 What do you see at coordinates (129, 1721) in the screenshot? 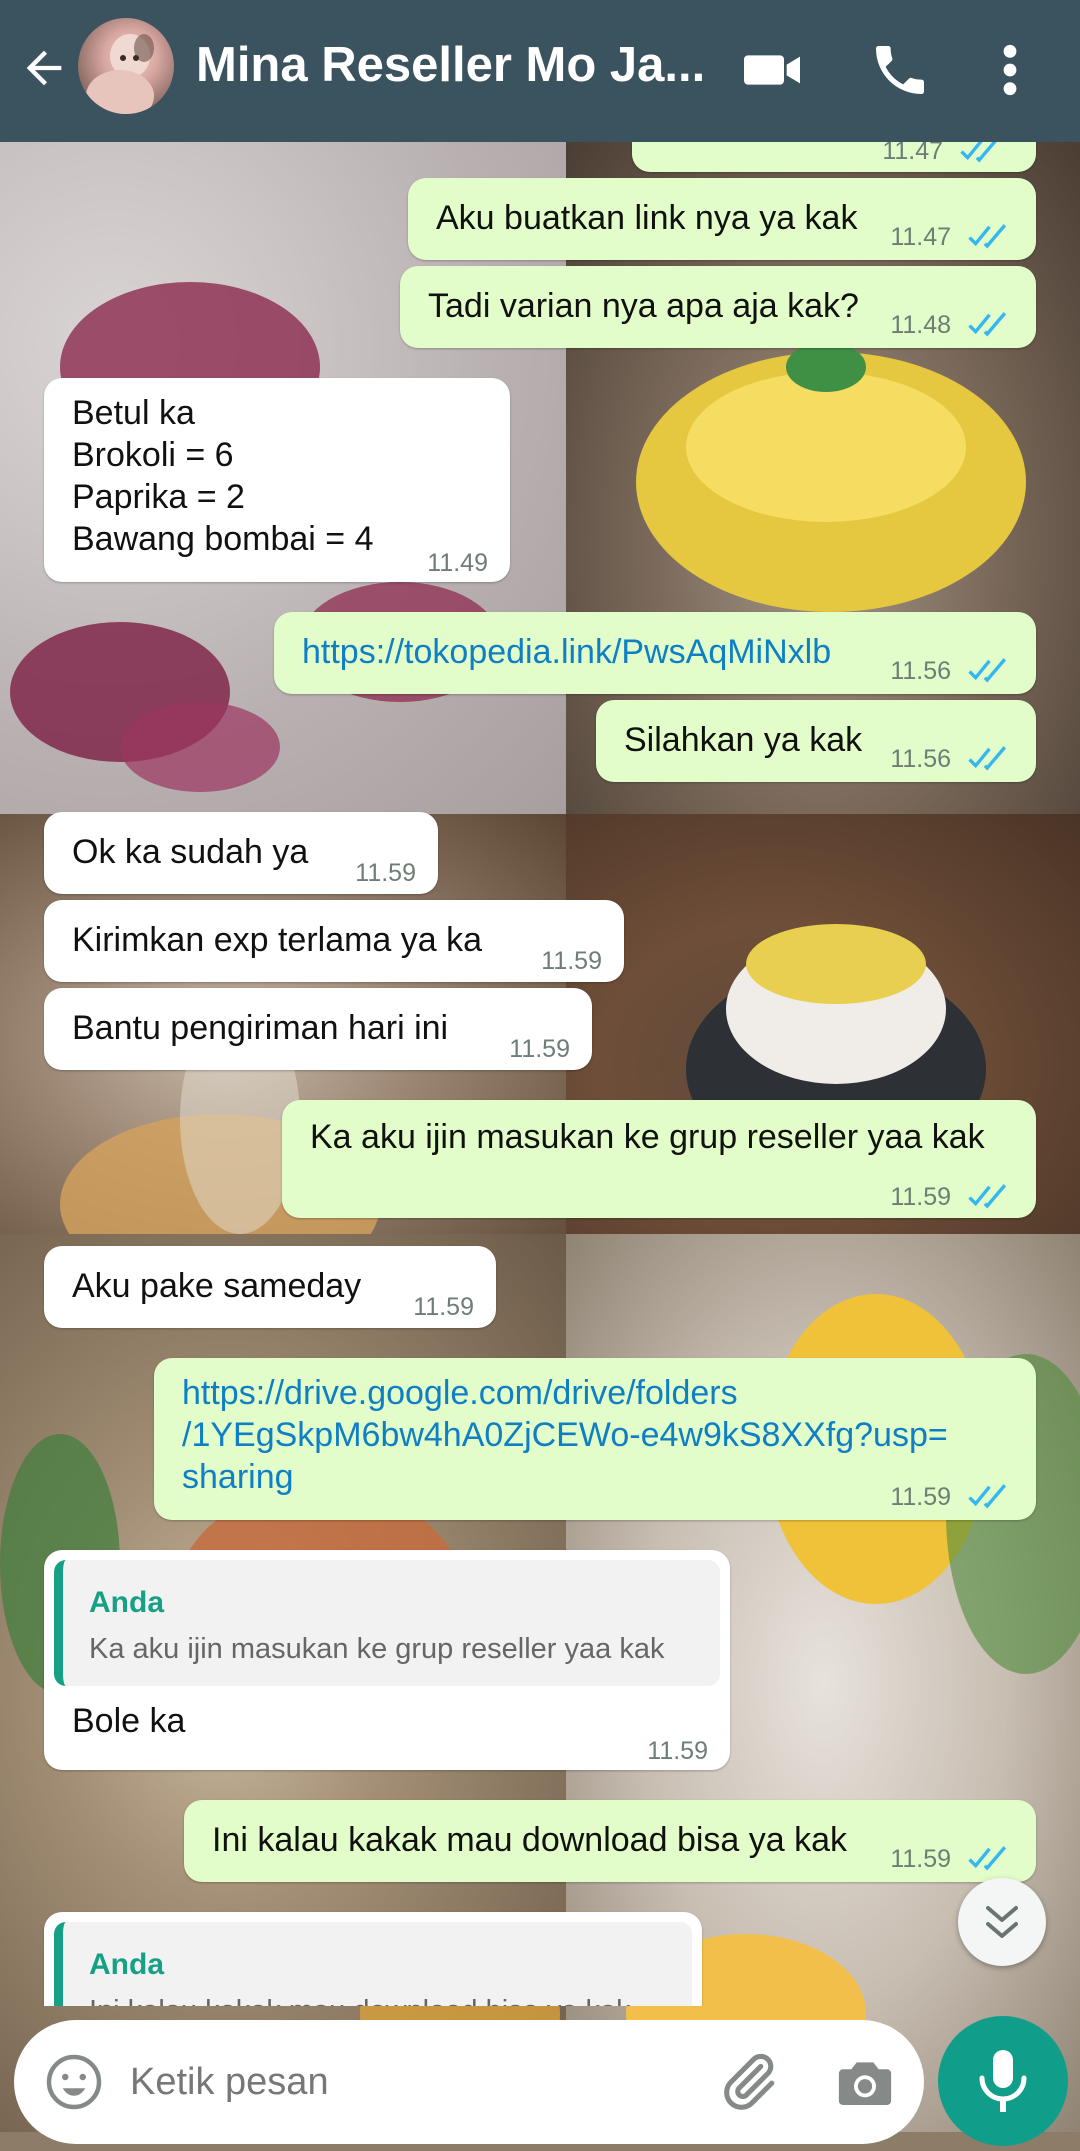
I see `message-text: Bole ka` at bounding box center [129, 1721].